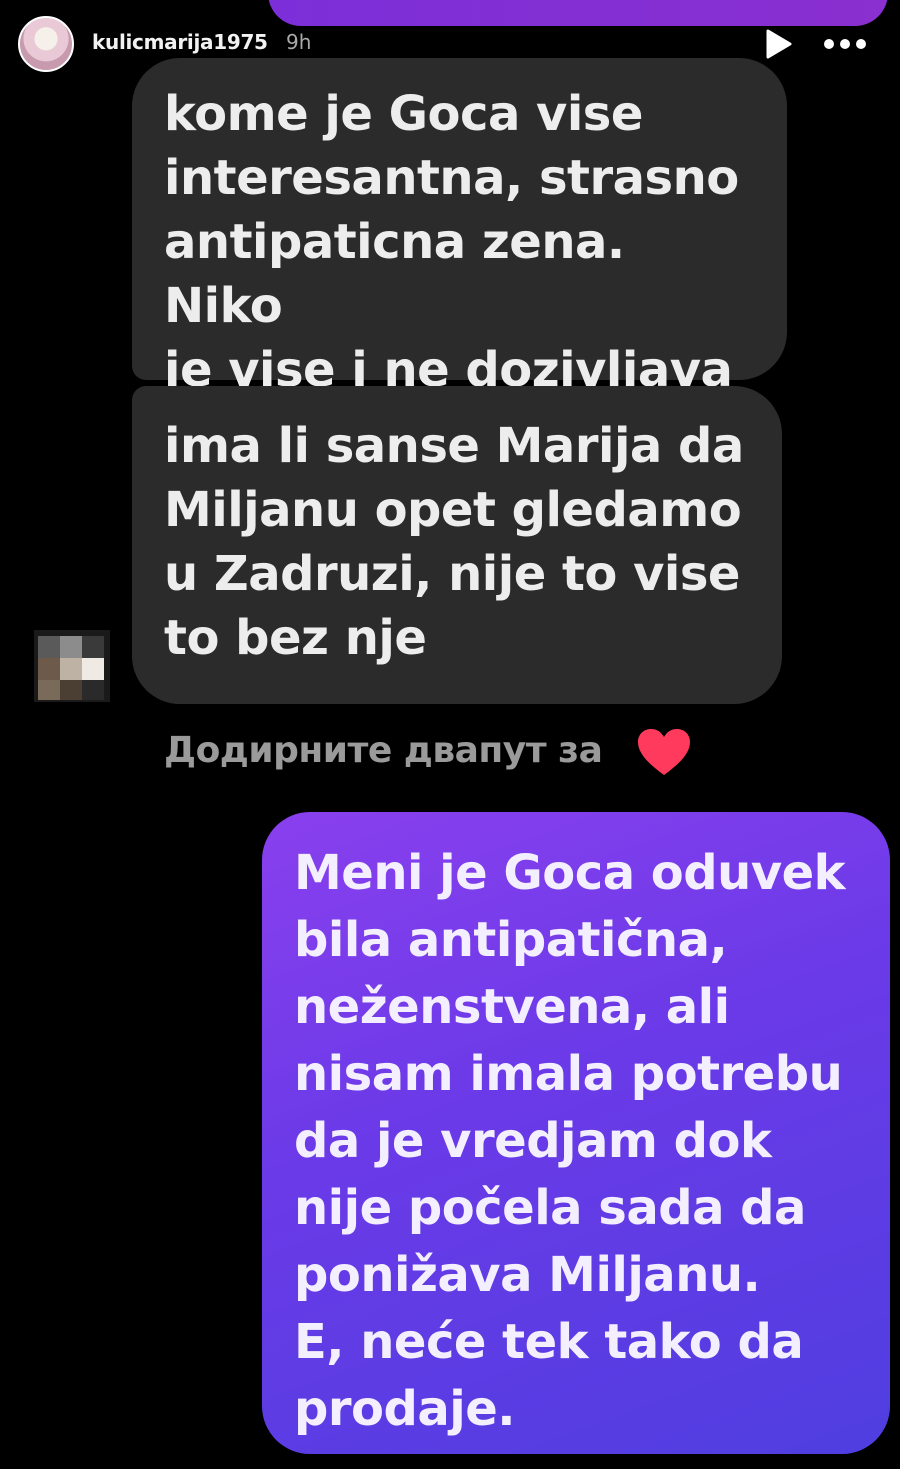 The height and width of the screenshot is (1469, 900). Describe the element at coordinates (72, 666) in the screenshot. I see `sender-avatar` at that location.